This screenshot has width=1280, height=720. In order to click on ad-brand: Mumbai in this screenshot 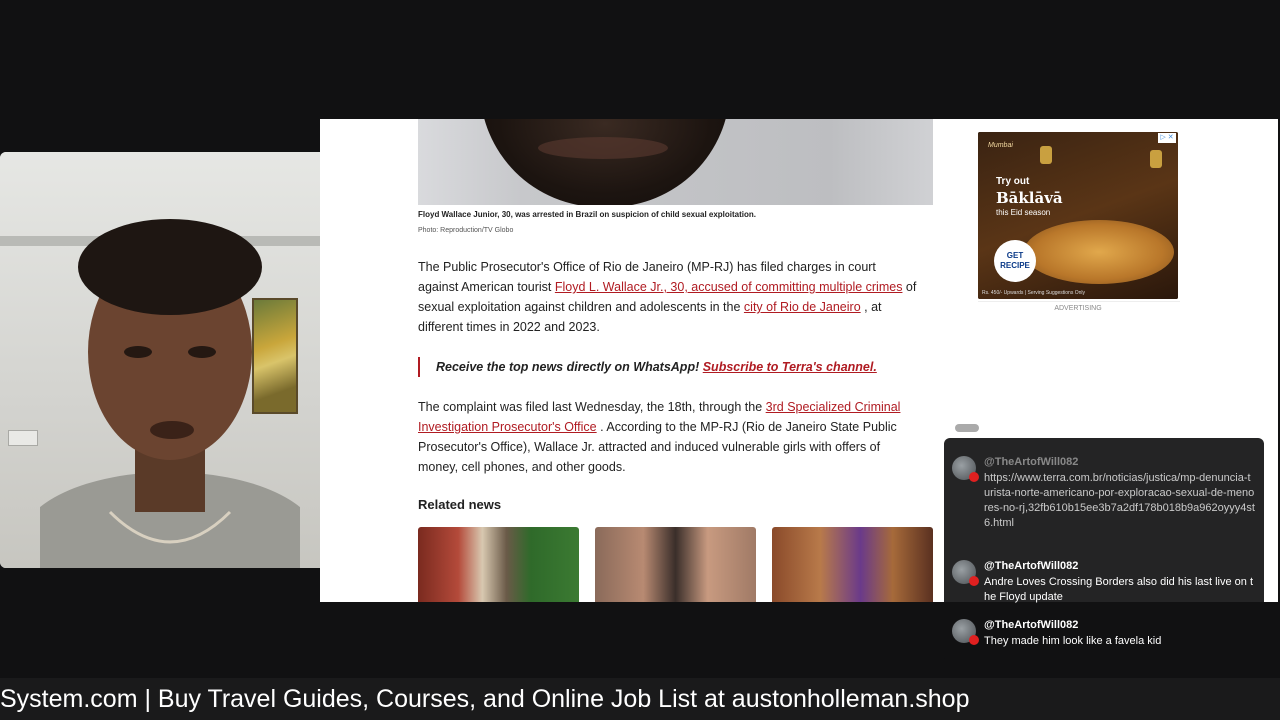, I will do `click(1000, 145)`.